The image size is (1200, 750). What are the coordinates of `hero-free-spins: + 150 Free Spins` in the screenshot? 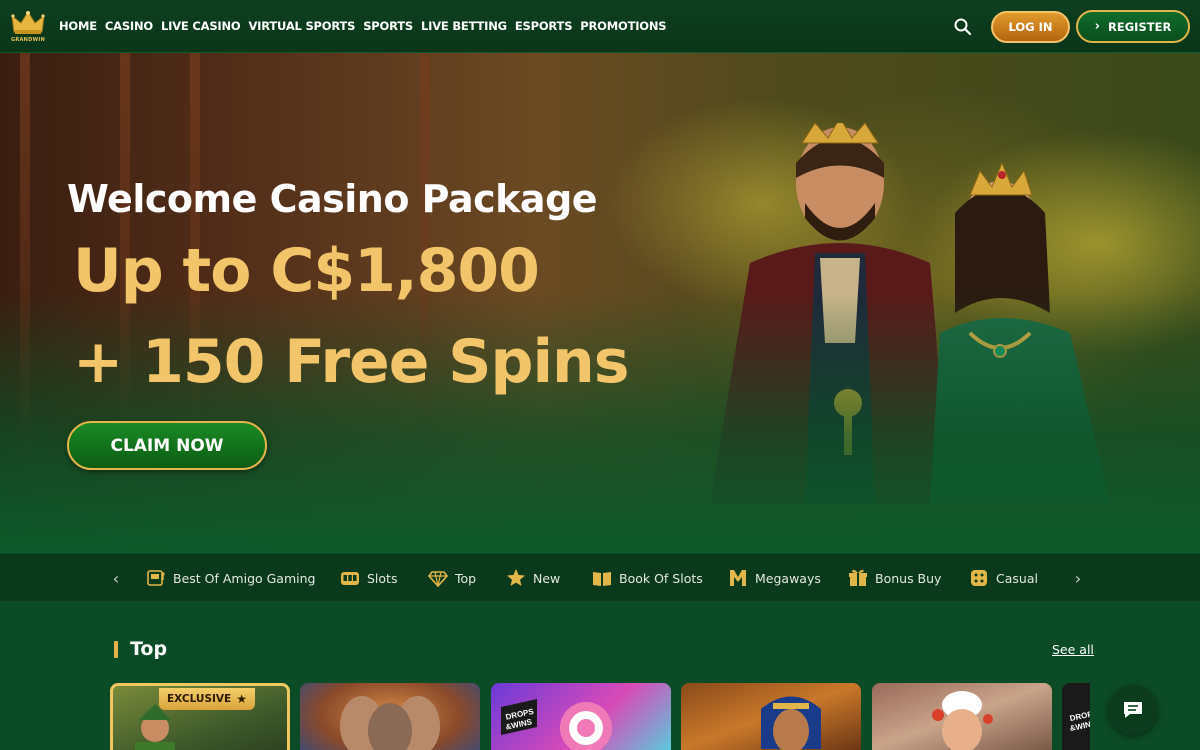 It's located at (351, 362).